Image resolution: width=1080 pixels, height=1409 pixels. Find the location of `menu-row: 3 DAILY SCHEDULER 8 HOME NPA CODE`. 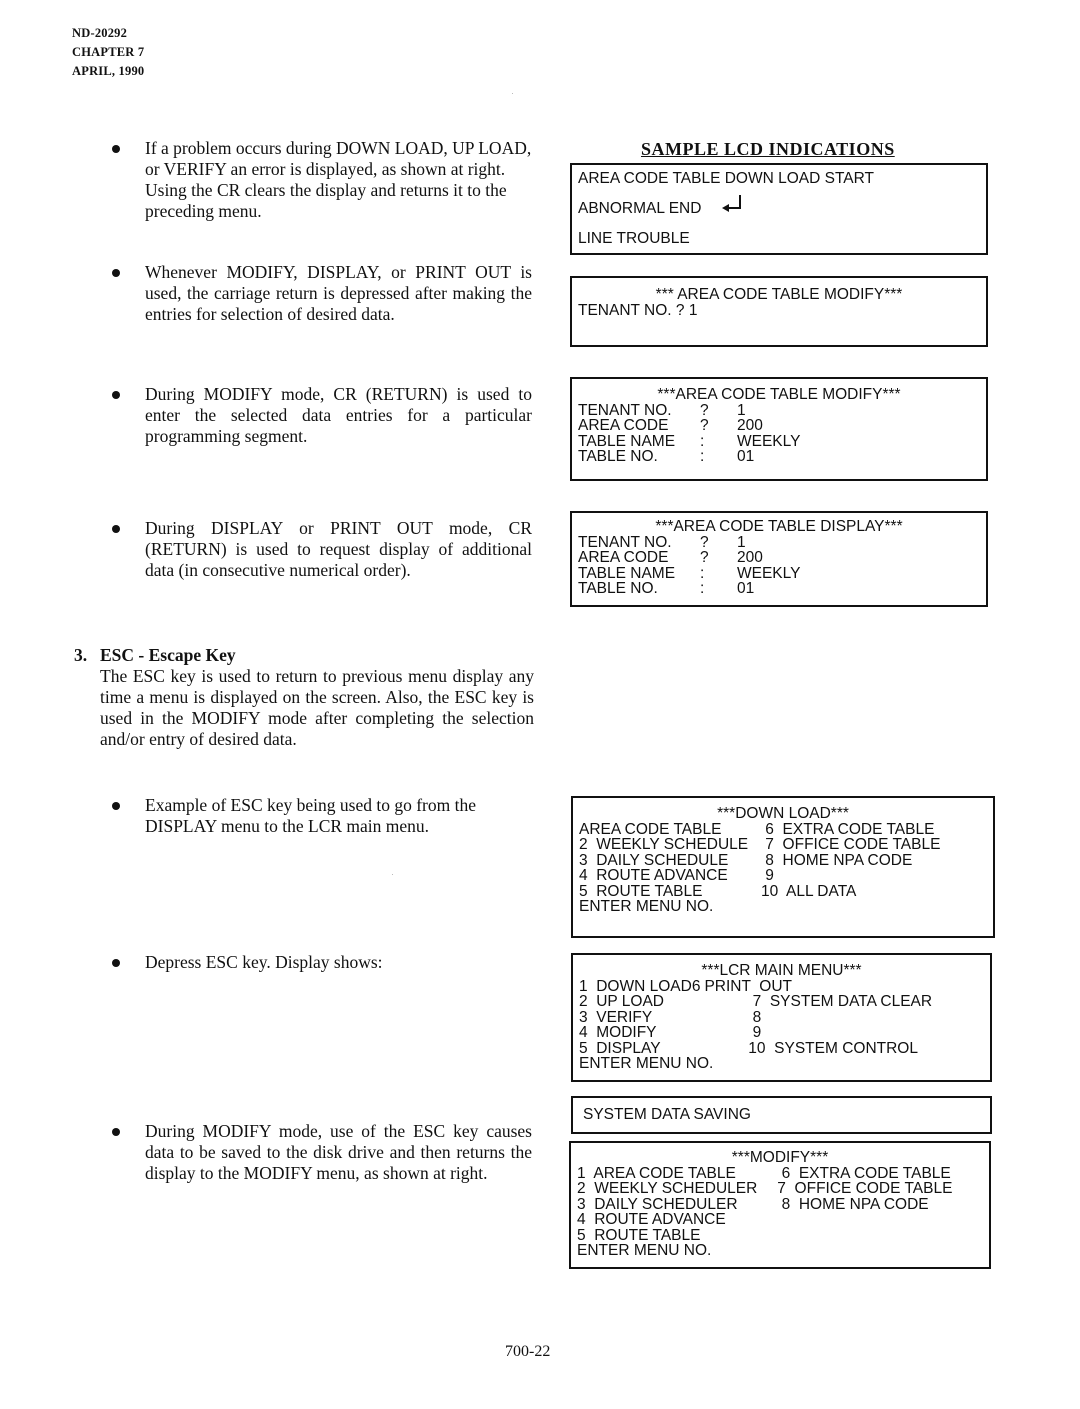

menu-row: 3 DAILY SCHEDULER 8 HOME NPA CODE is located at coordinates (780, 1204).